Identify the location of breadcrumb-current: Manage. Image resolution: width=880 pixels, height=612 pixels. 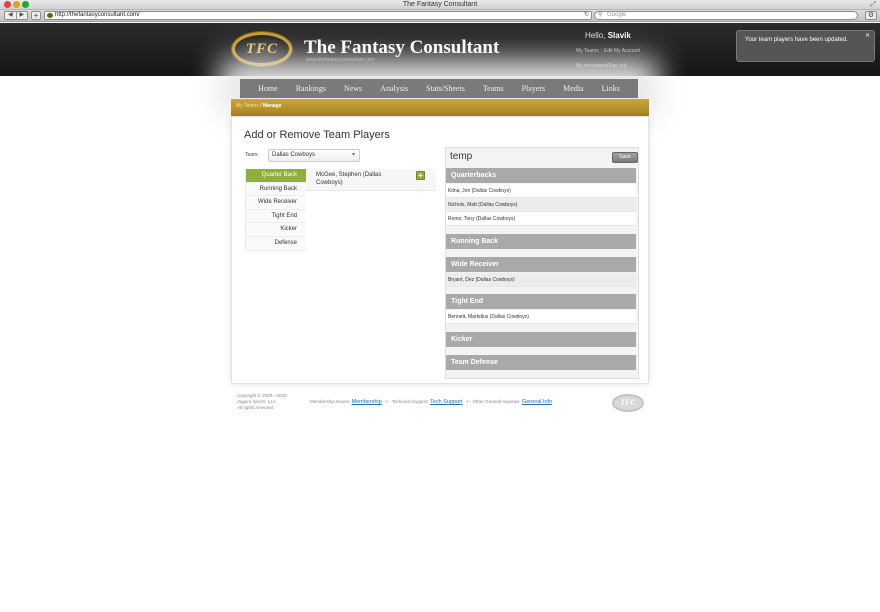
(272, 106).